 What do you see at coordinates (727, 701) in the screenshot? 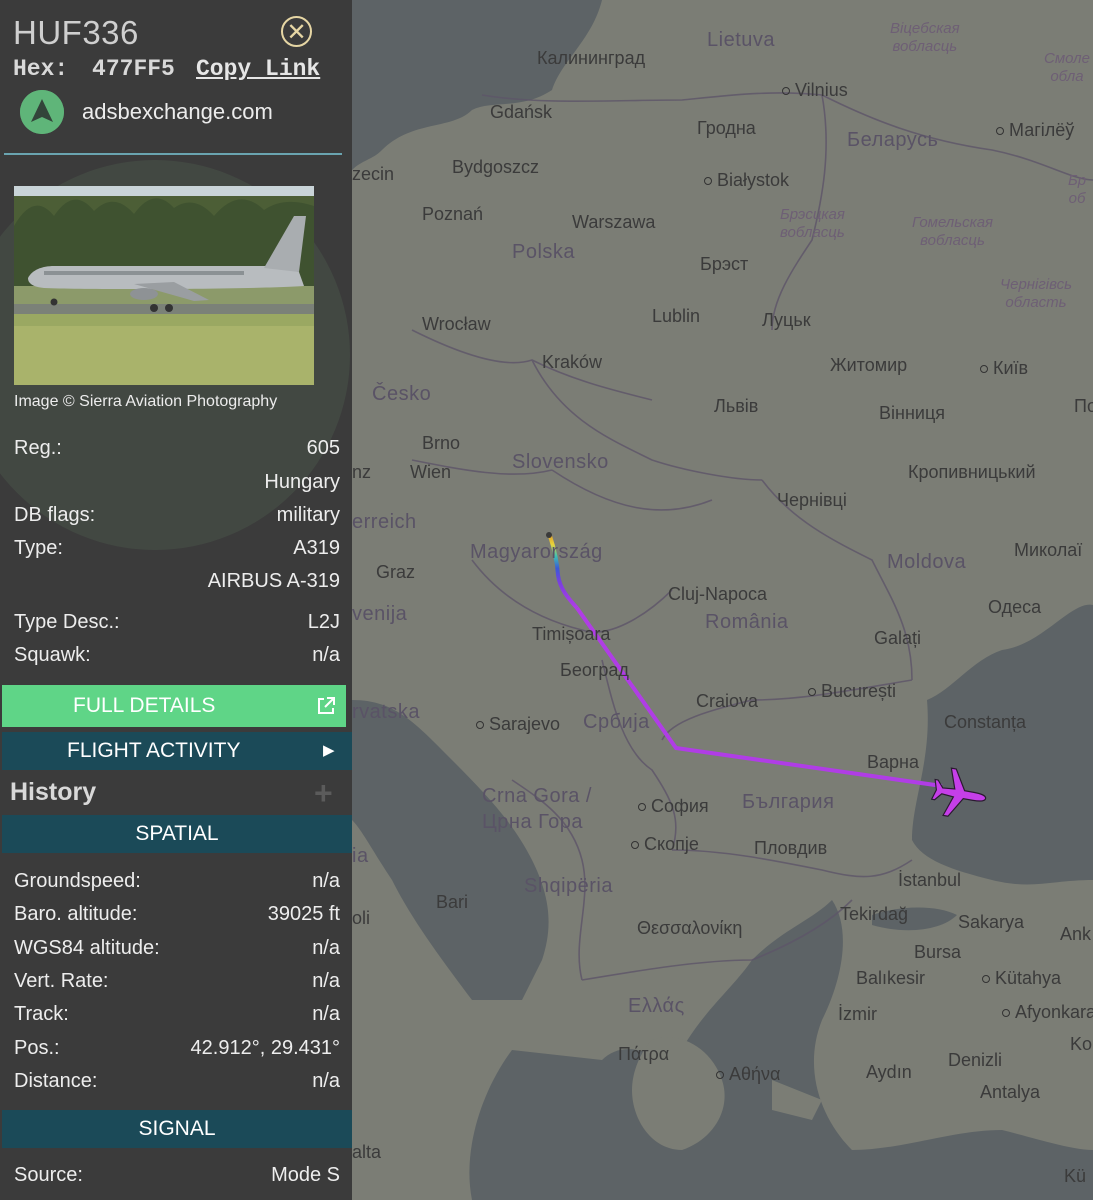
I see `map-label-craiova: Craiova` at bounding box center [727, 701].